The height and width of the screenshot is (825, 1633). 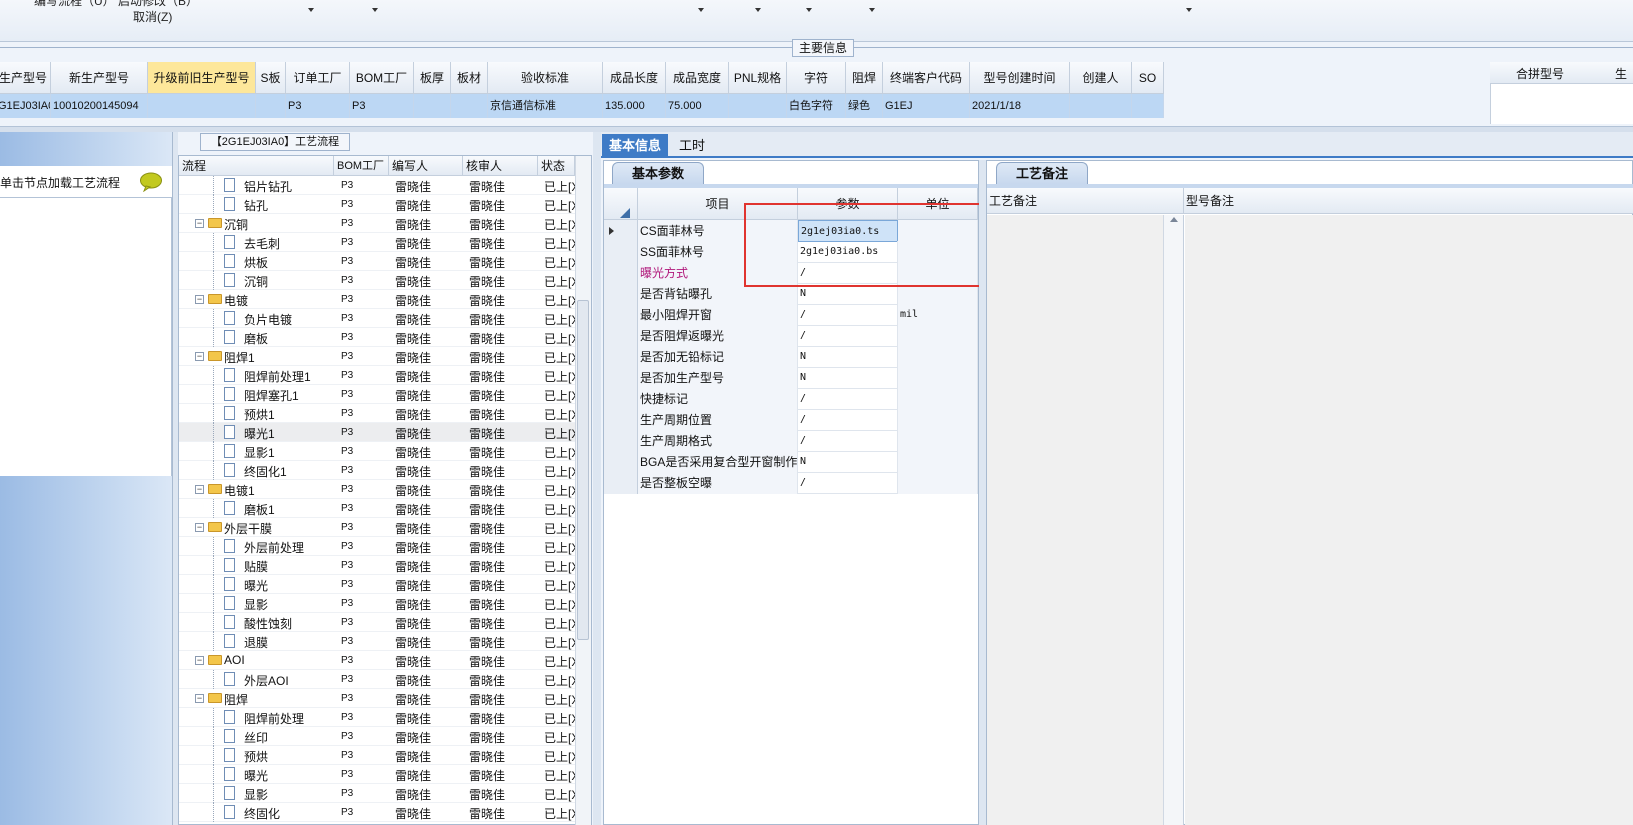 What do you see at coordinates (318, 106) in the screenshot?
I see `main-info-cell: P3` at bounding box center [318, 106].